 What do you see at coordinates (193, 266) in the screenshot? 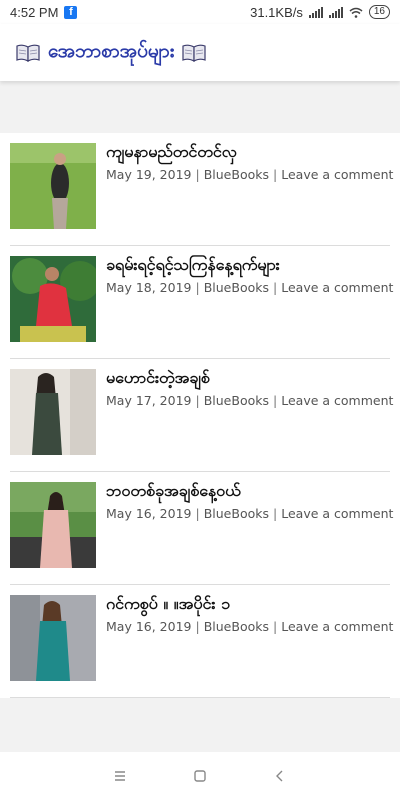
I see `post-title: ခရမ်းရင့်ရင့်သကြန်နေ့ရက်များ` at bounding box center [193, 266].